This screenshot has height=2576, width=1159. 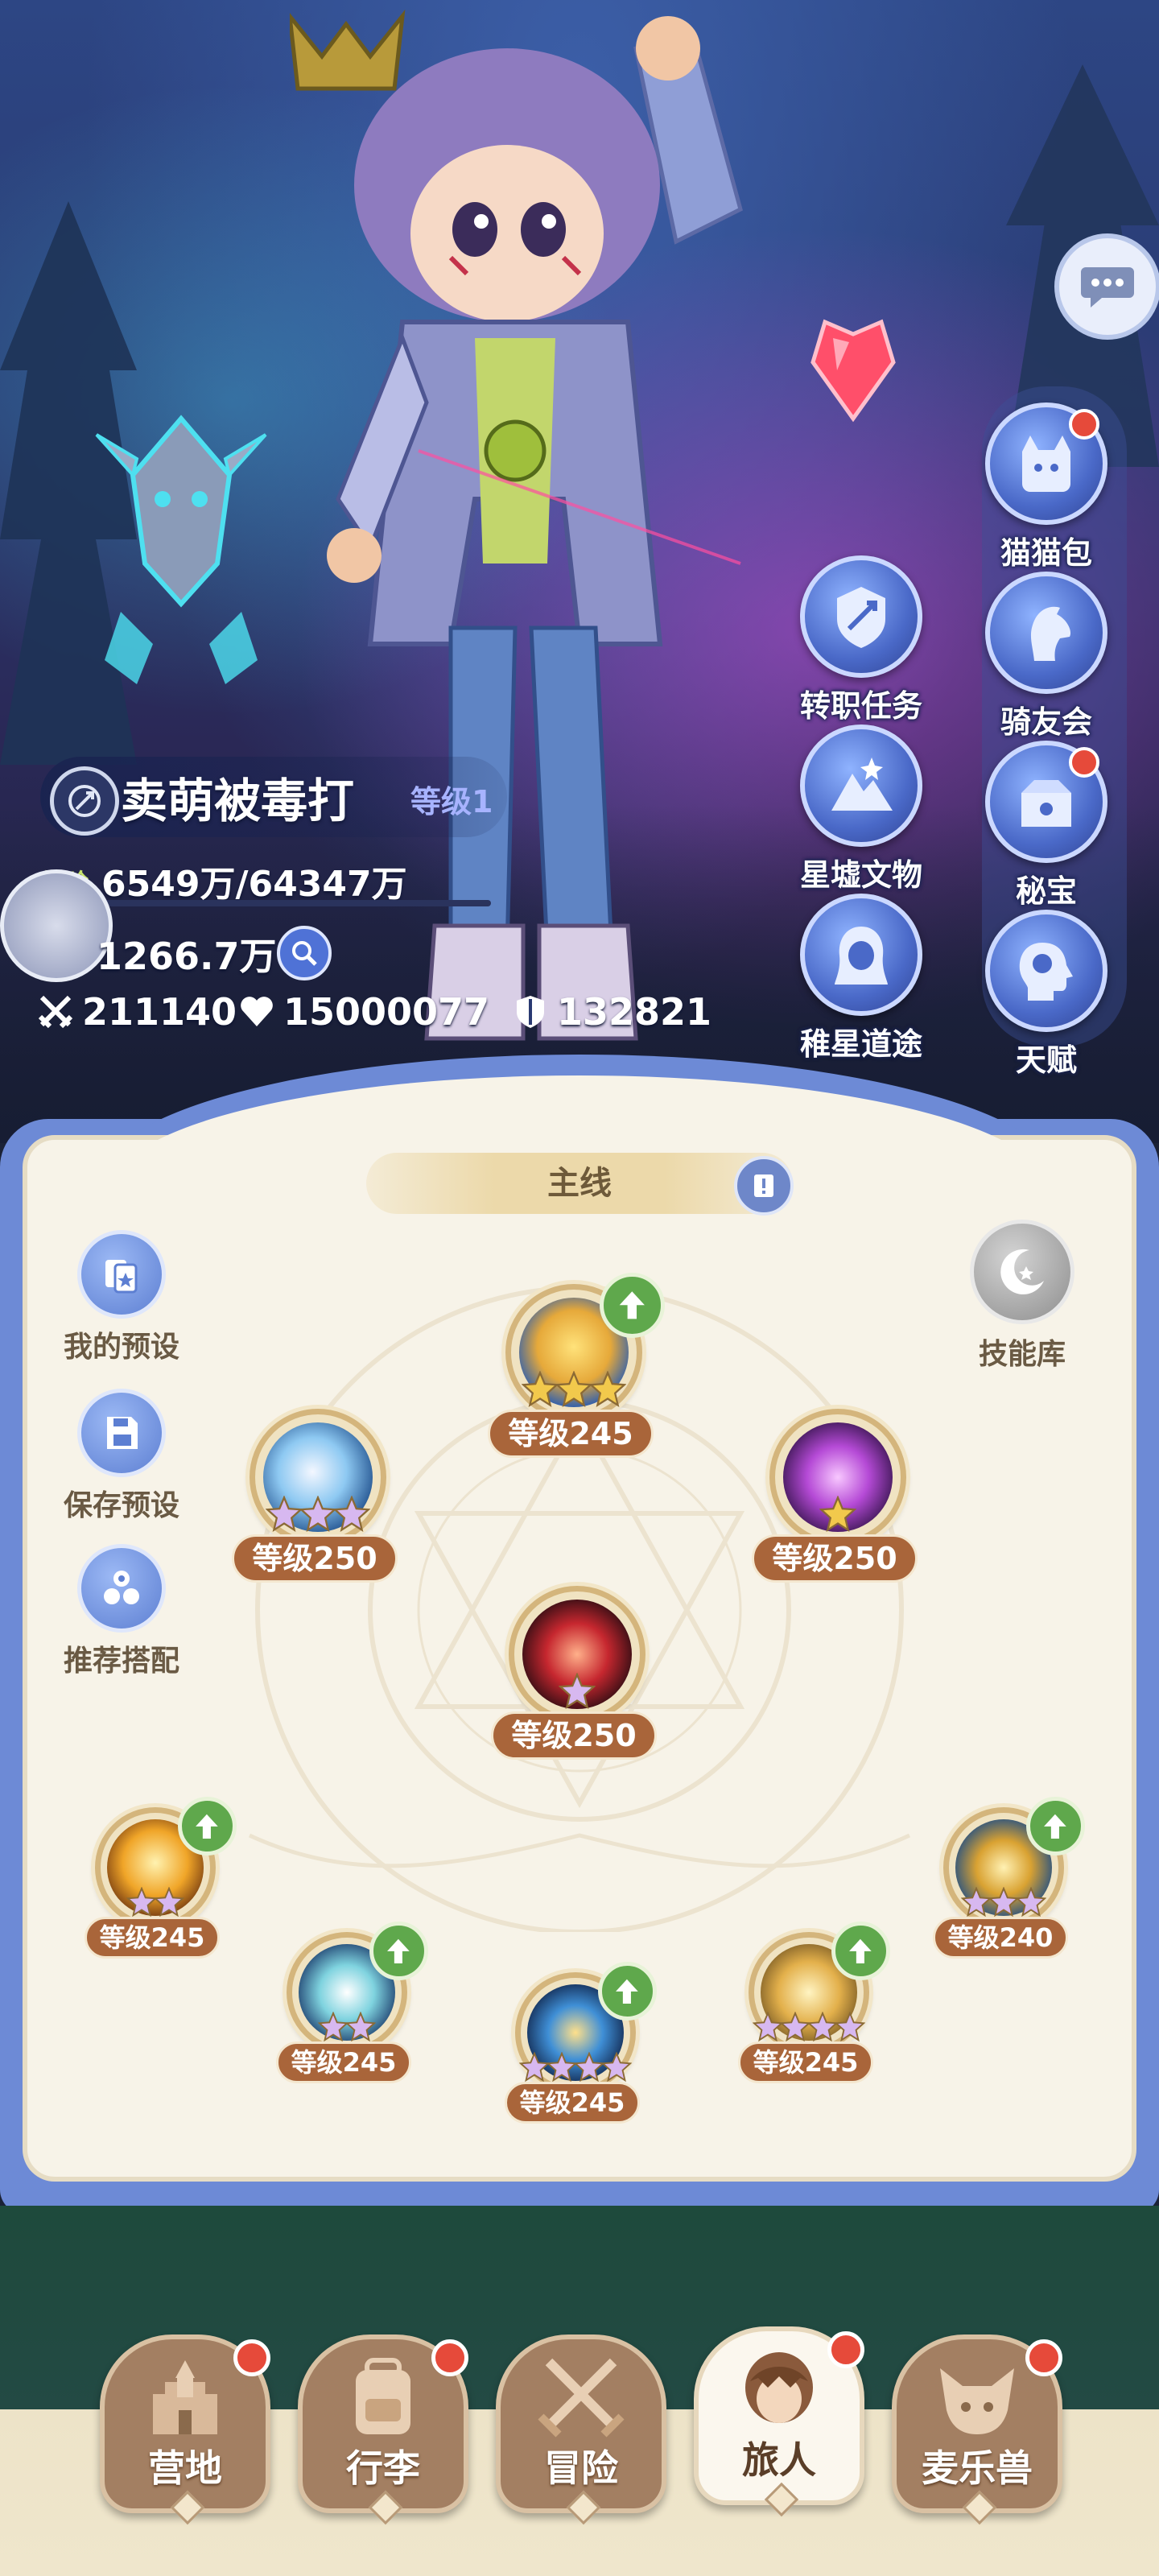 I want to click on class-emblem, so click(x=84, y=801).